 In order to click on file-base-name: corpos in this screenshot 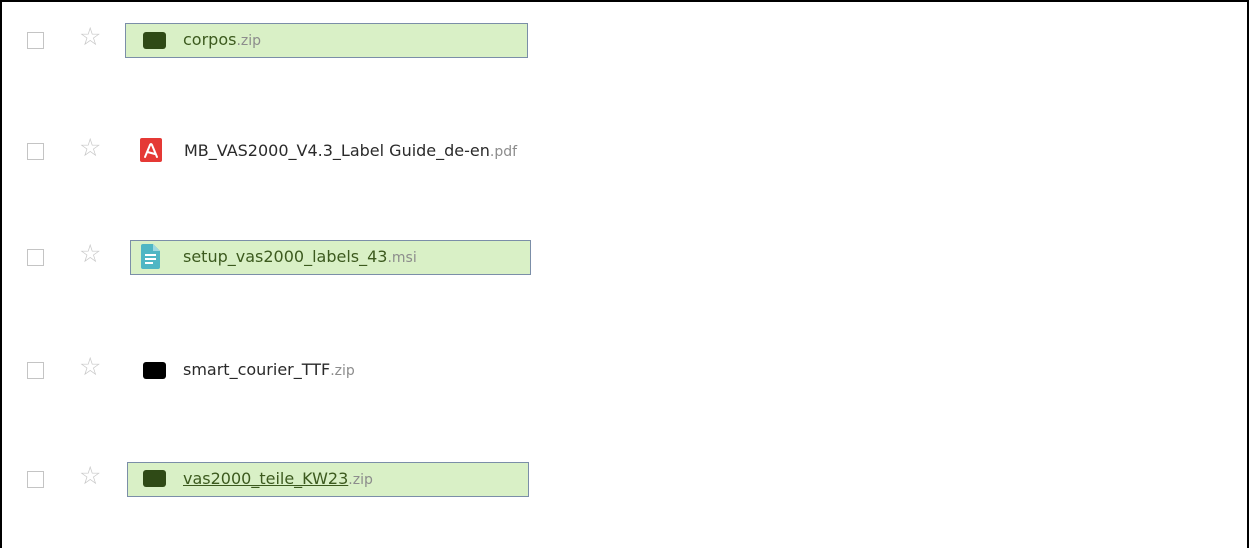, I will do `click(210, 39)`.